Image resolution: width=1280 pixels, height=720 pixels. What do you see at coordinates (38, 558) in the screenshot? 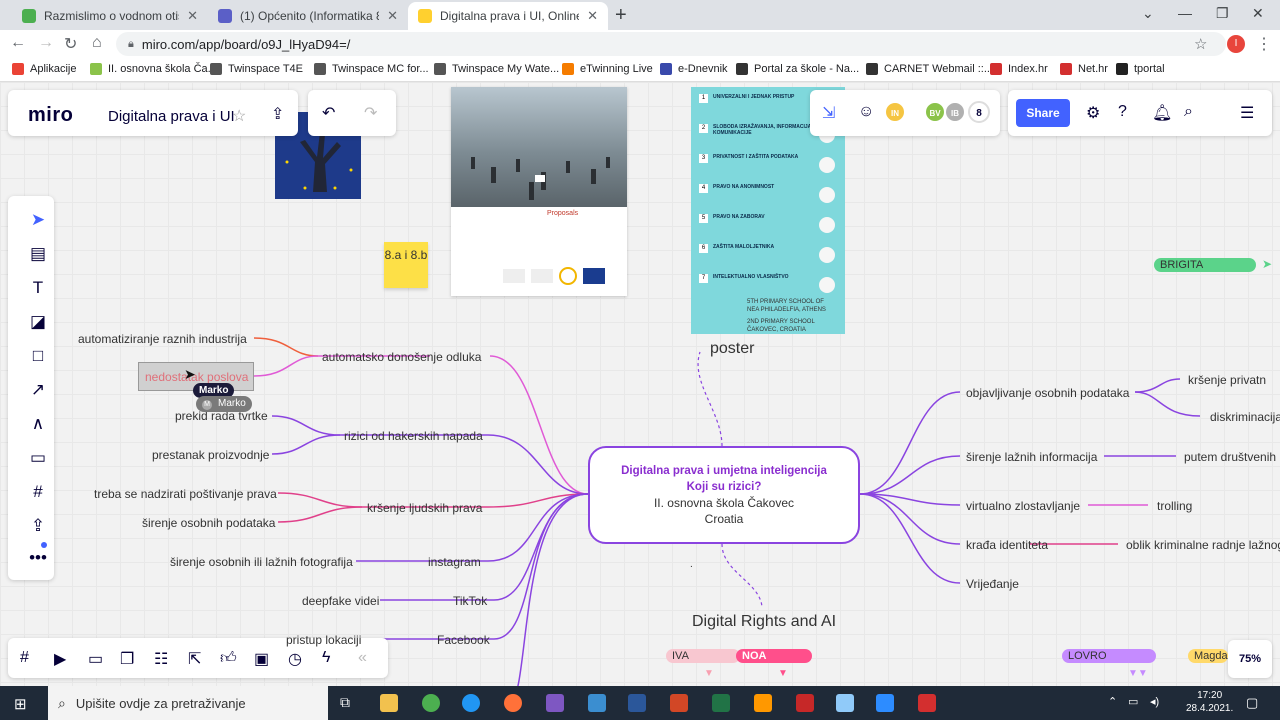
I see `more-tools-icon: •••` at bounding box center [38, 558].